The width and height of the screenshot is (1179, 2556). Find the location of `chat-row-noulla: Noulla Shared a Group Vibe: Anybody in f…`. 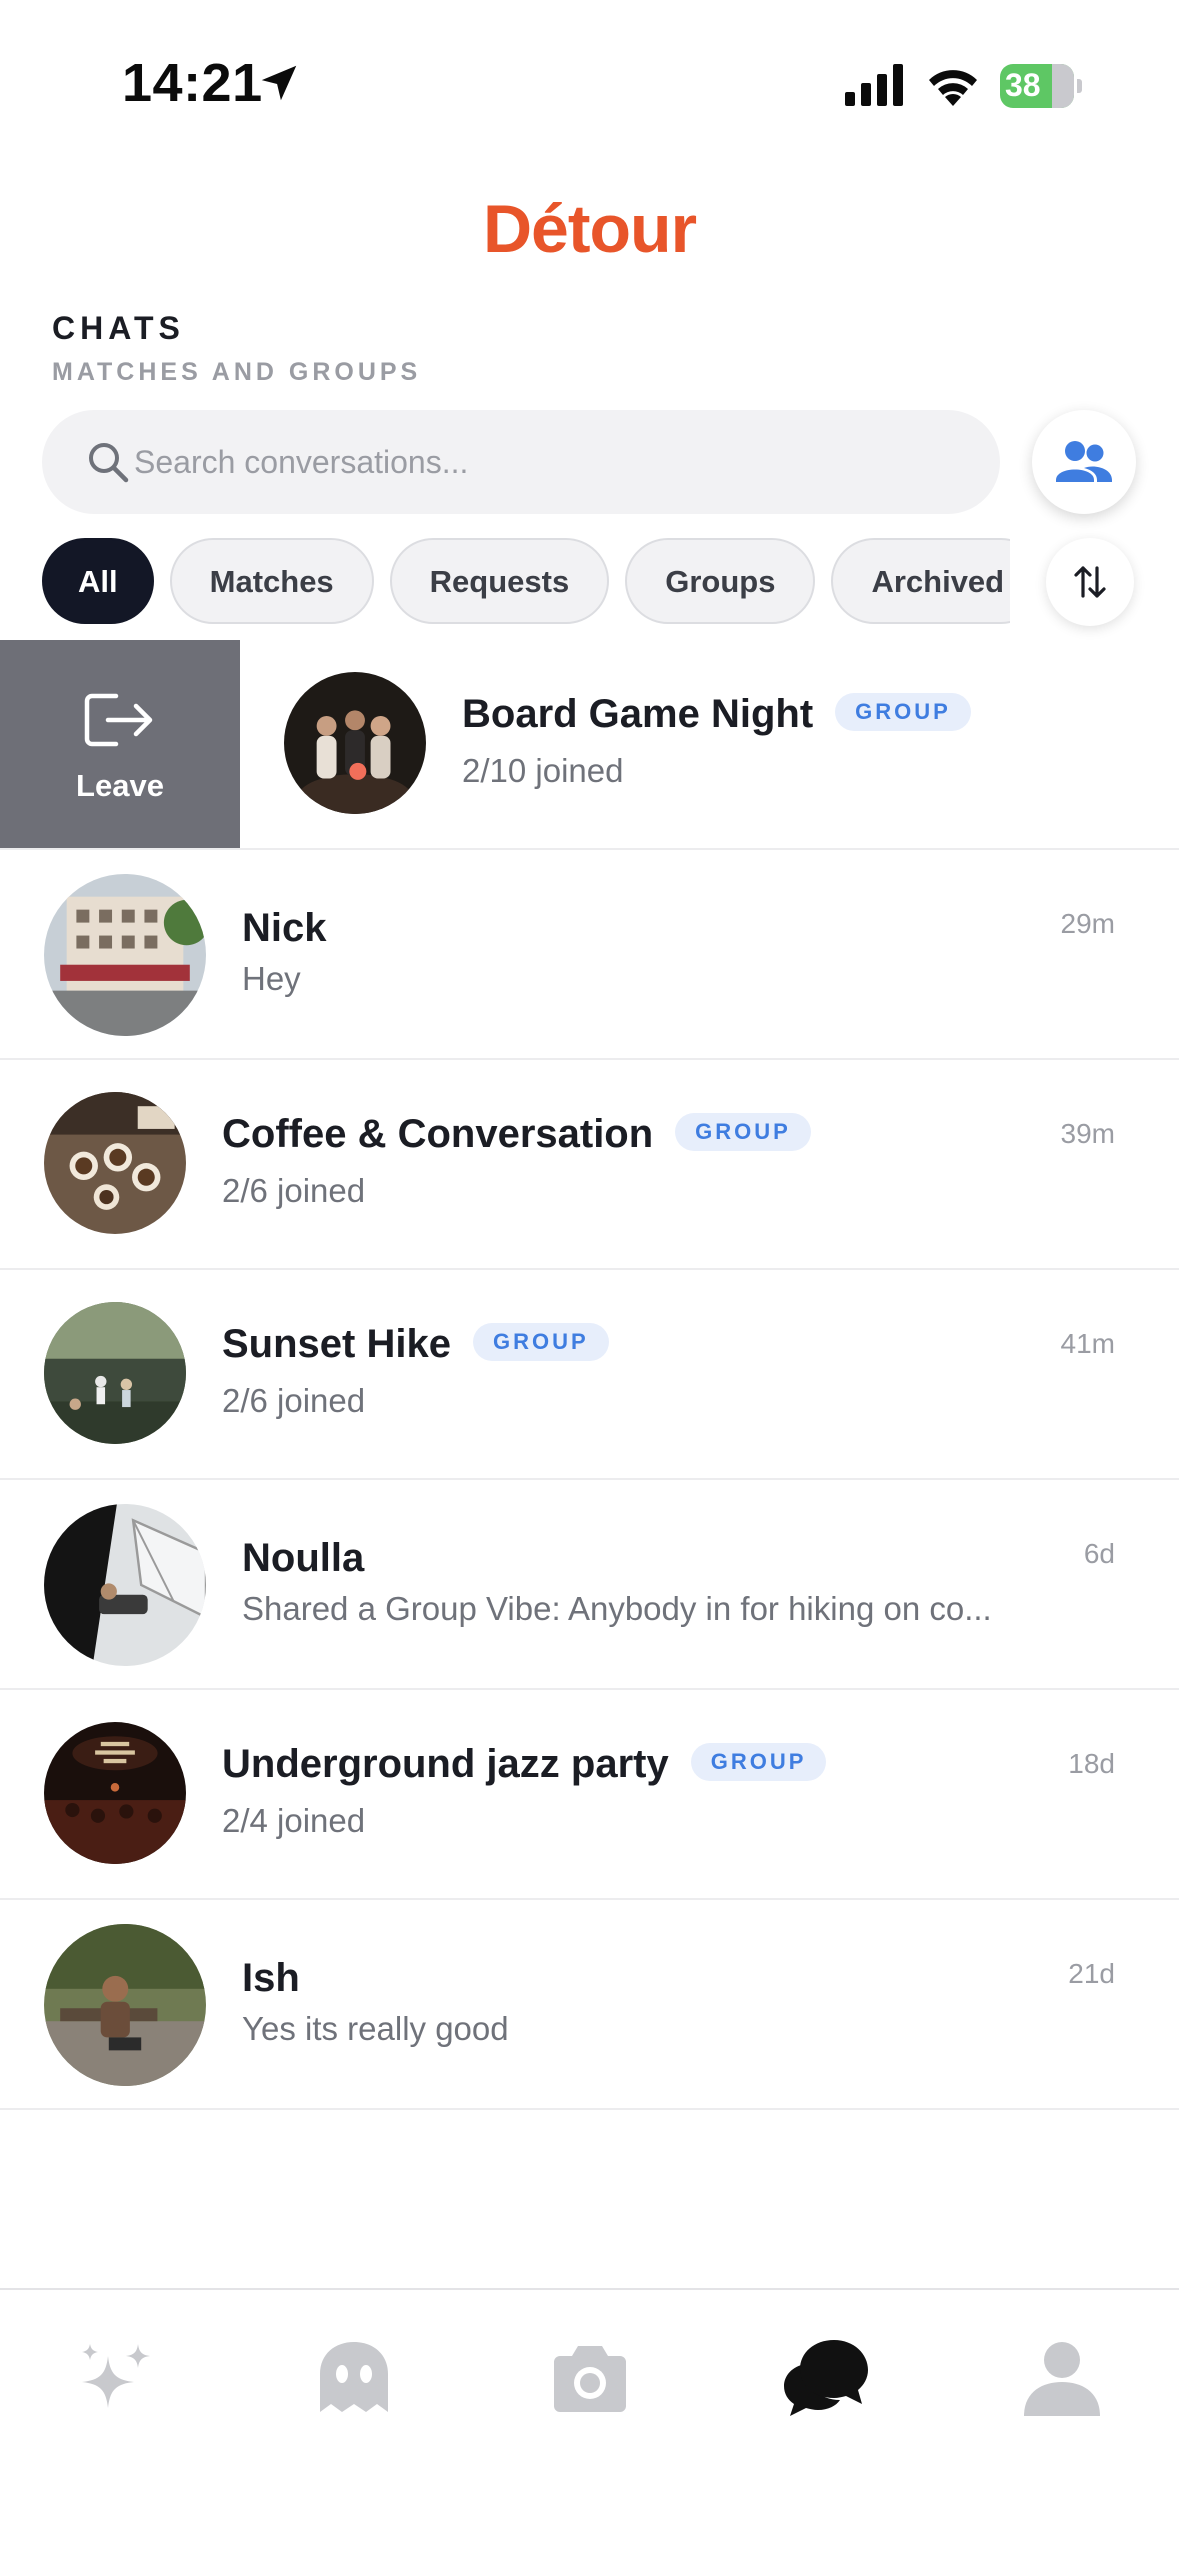

chat-row-noulla: Noulla Shared a Group Vibe: Anybody in f… is located at coordinates (589, 1585).